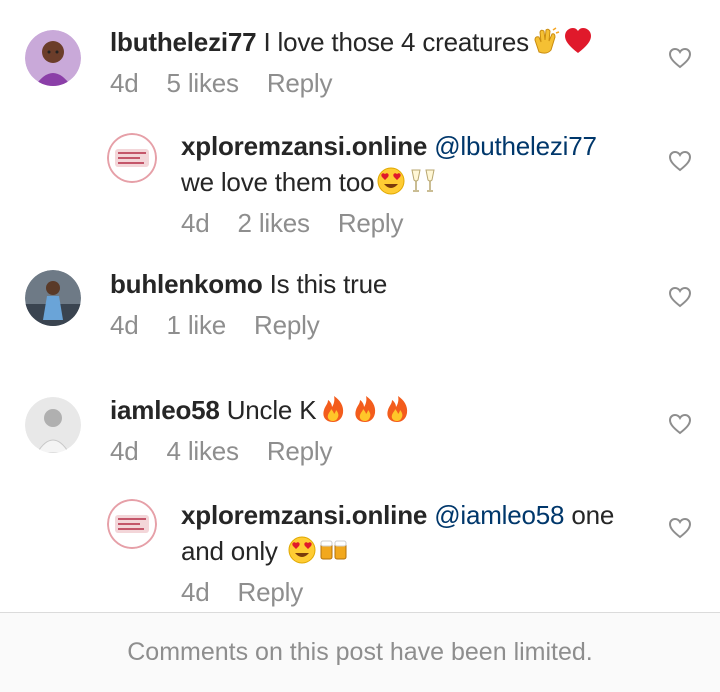 The image size is (720, 692). Describe the element at coordinates (380, 325) in the screenshot. I see `comment-meta: 4d 1 like Reply` at that location.